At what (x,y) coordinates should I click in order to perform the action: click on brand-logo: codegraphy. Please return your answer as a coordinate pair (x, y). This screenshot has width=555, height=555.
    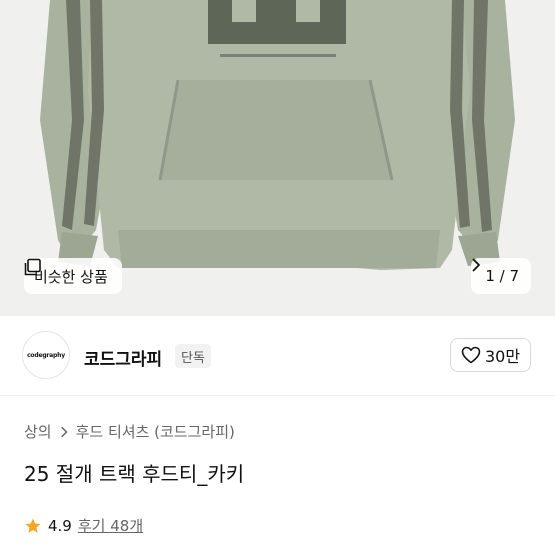
    Looking at the image, I should click on (46, 355).